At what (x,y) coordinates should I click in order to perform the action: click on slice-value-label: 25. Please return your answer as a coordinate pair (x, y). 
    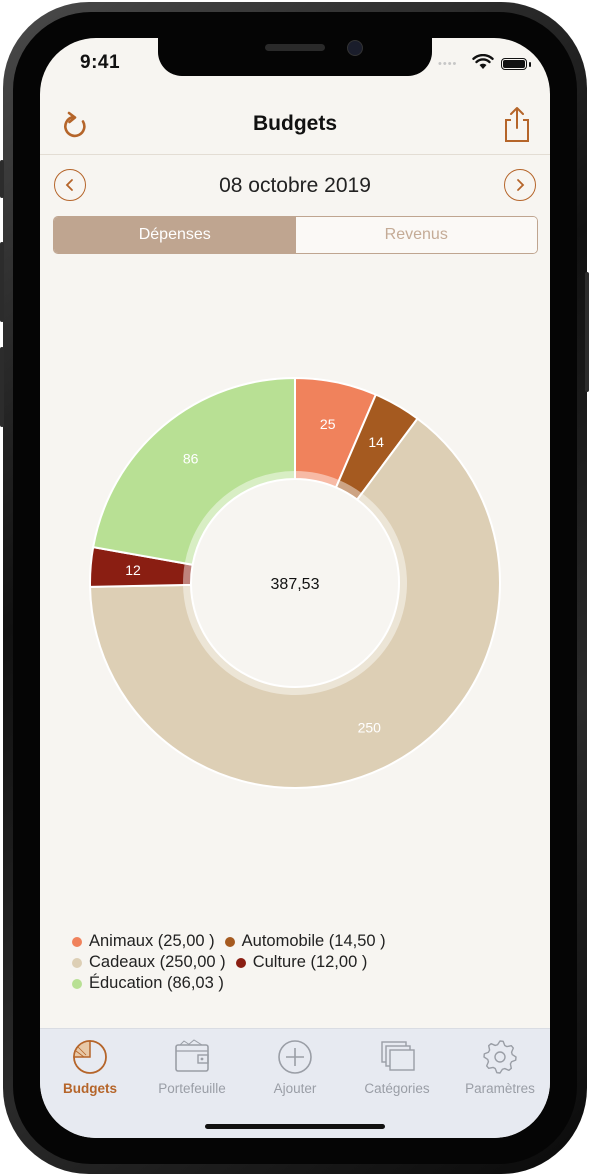
    Looking at the image, I should click on (328, 424).